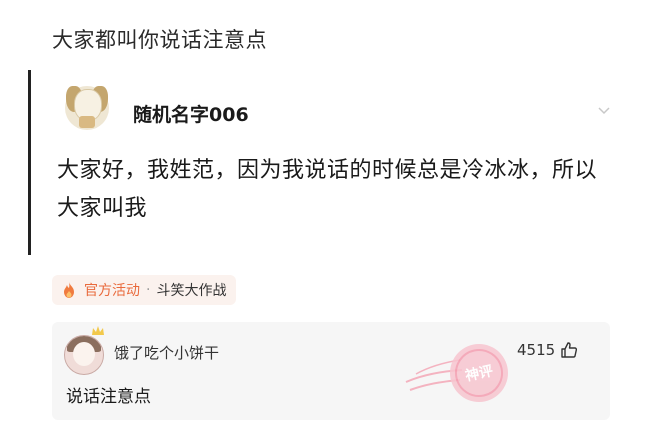 Image resolution: width=662 pixels, height=429 pixels. I want to click on like-button: 4515, so click(547, 350).